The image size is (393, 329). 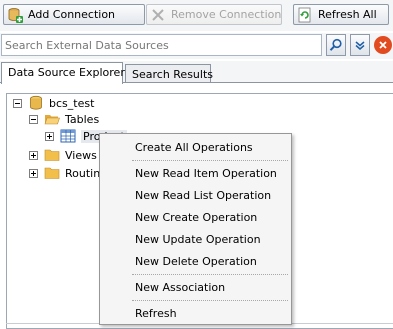 I want to click on menu-item-new-create-operation: New Create Operation, so click(x=195, y=217).